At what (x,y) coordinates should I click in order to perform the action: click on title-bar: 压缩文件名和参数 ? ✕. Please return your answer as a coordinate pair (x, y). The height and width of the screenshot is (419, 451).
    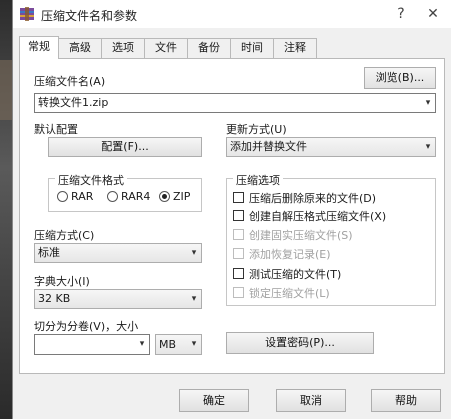
    Looking at the image, I should click on (232, 14).